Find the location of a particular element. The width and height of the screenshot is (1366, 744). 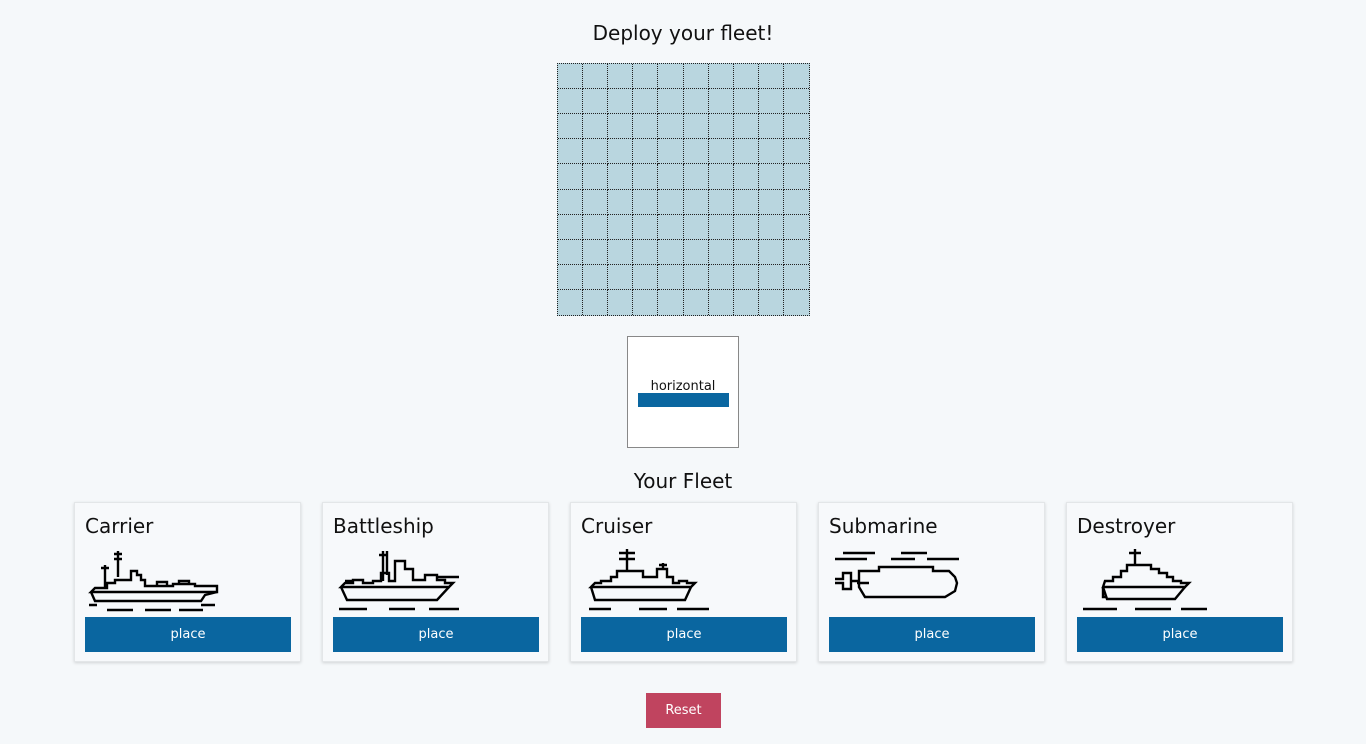

orientation-toggle: horizontal is located at coordinates (683, 392).